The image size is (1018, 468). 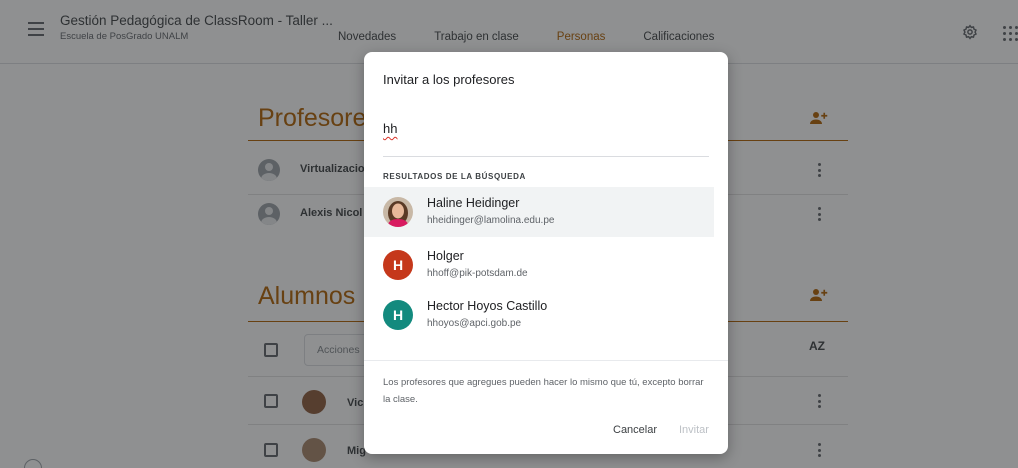 What do you see at coordinates (546, 156) in the screenshot?
I see `search-underline` at bounding box center [546, 156].